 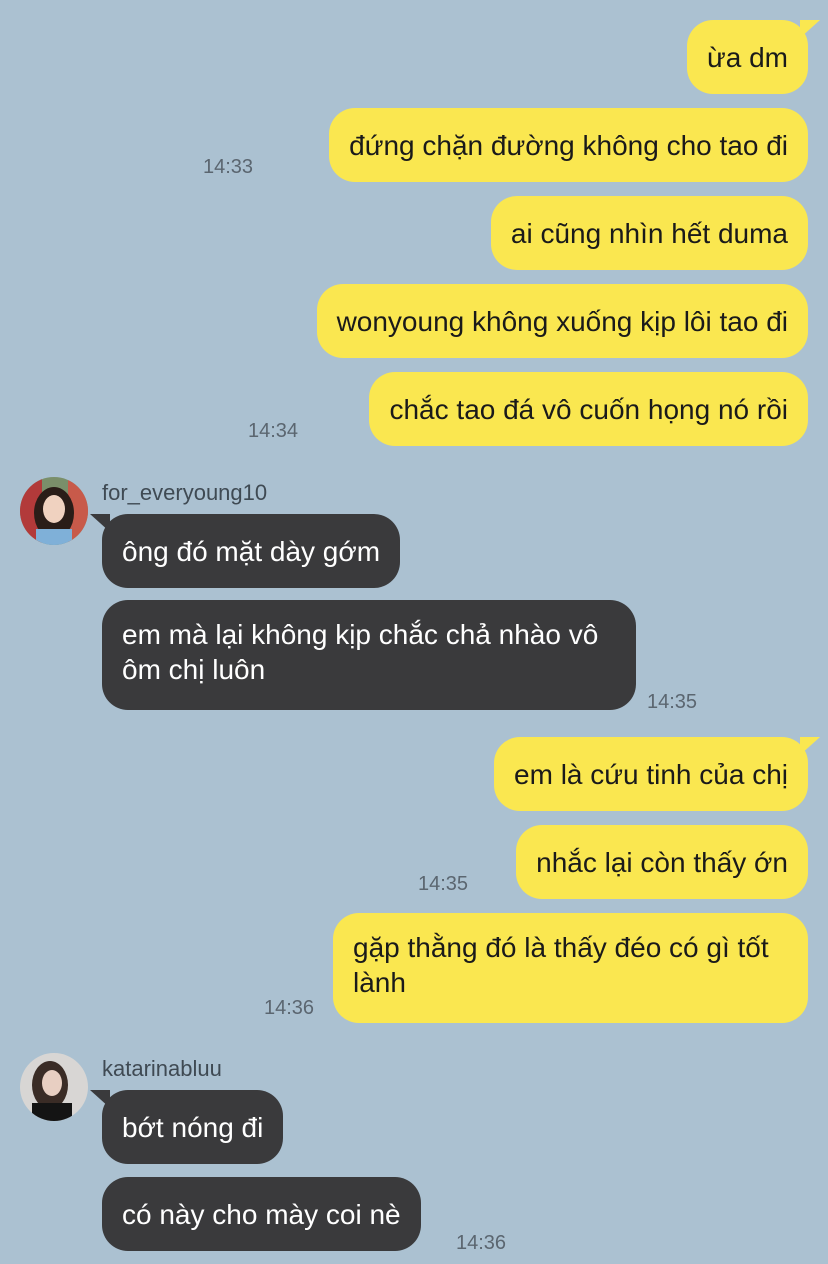 I want to click on outgoing-message: ai cũng nhìn hết duma, so click(x=649, y=233).